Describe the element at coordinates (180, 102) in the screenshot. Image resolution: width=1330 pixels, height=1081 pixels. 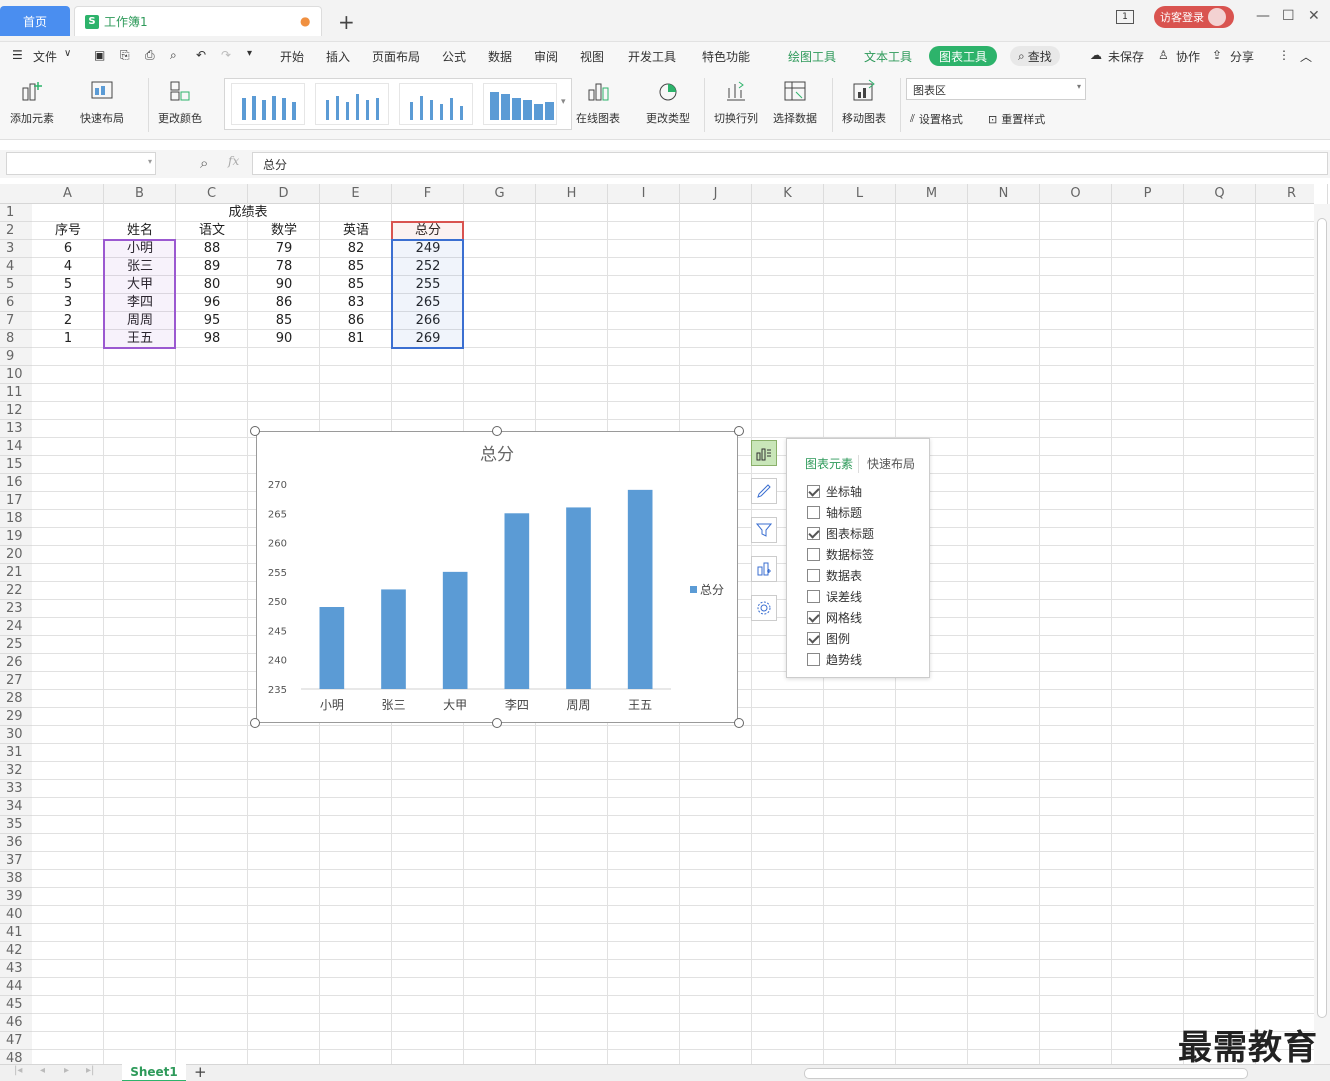
I see `change-color-button: 更改颜色` at that location.